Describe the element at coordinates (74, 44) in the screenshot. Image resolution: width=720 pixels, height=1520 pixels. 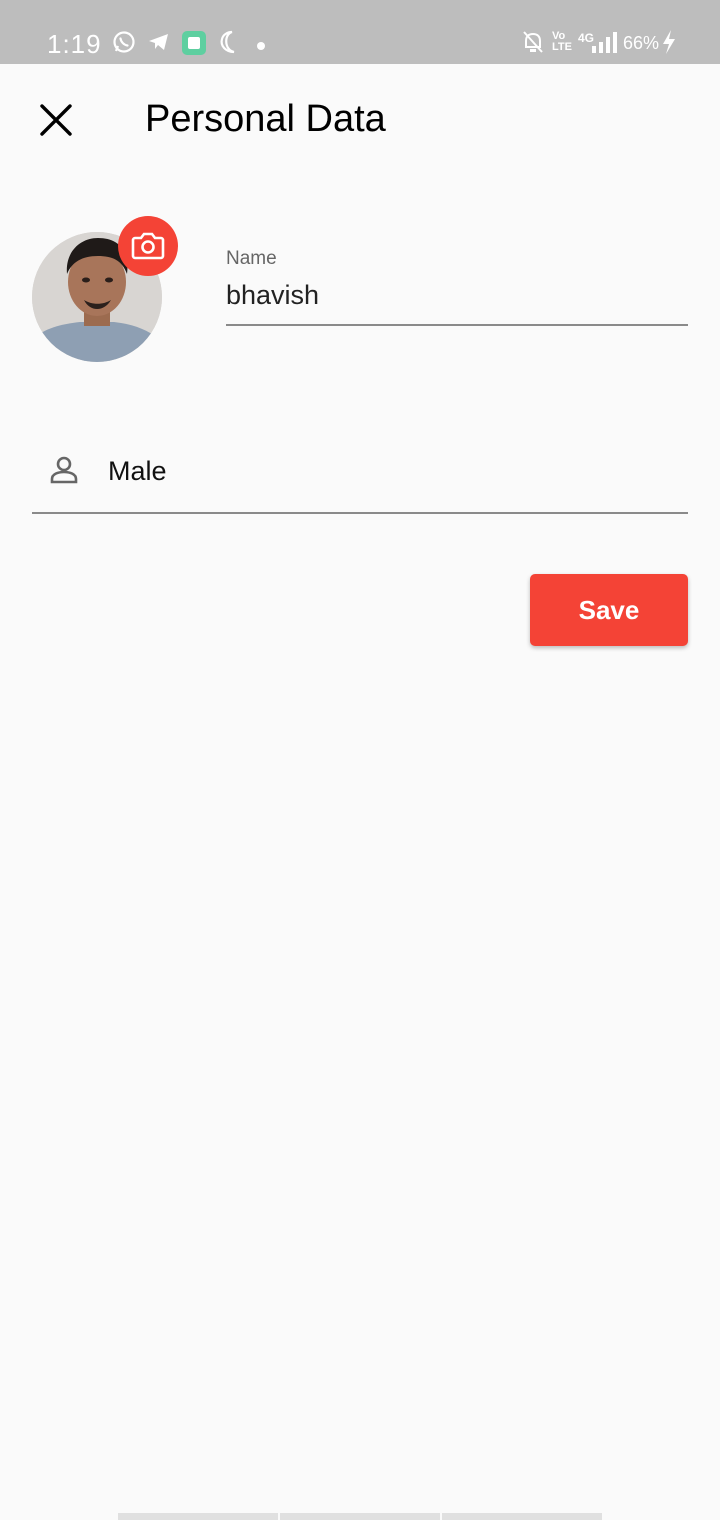
I see `status-time: 1:19` at that location.